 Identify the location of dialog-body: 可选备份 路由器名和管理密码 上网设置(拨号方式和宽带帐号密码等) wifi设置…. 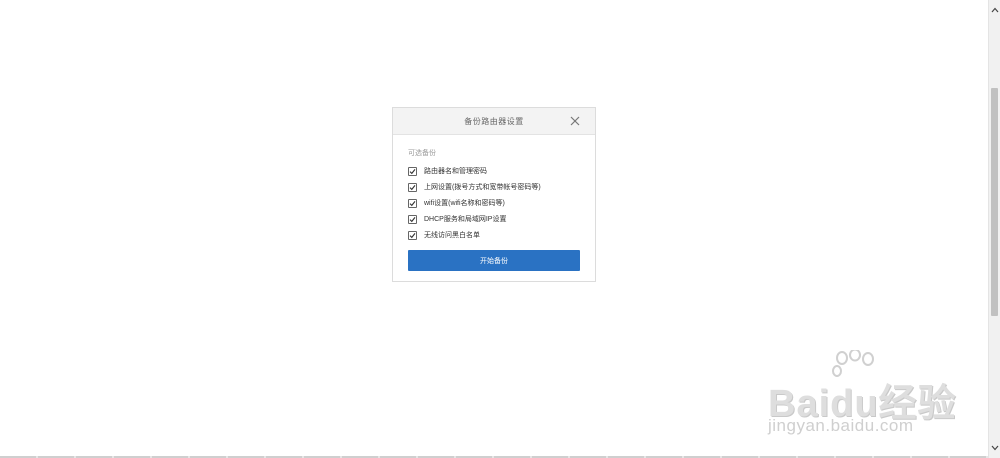
(494, 203).